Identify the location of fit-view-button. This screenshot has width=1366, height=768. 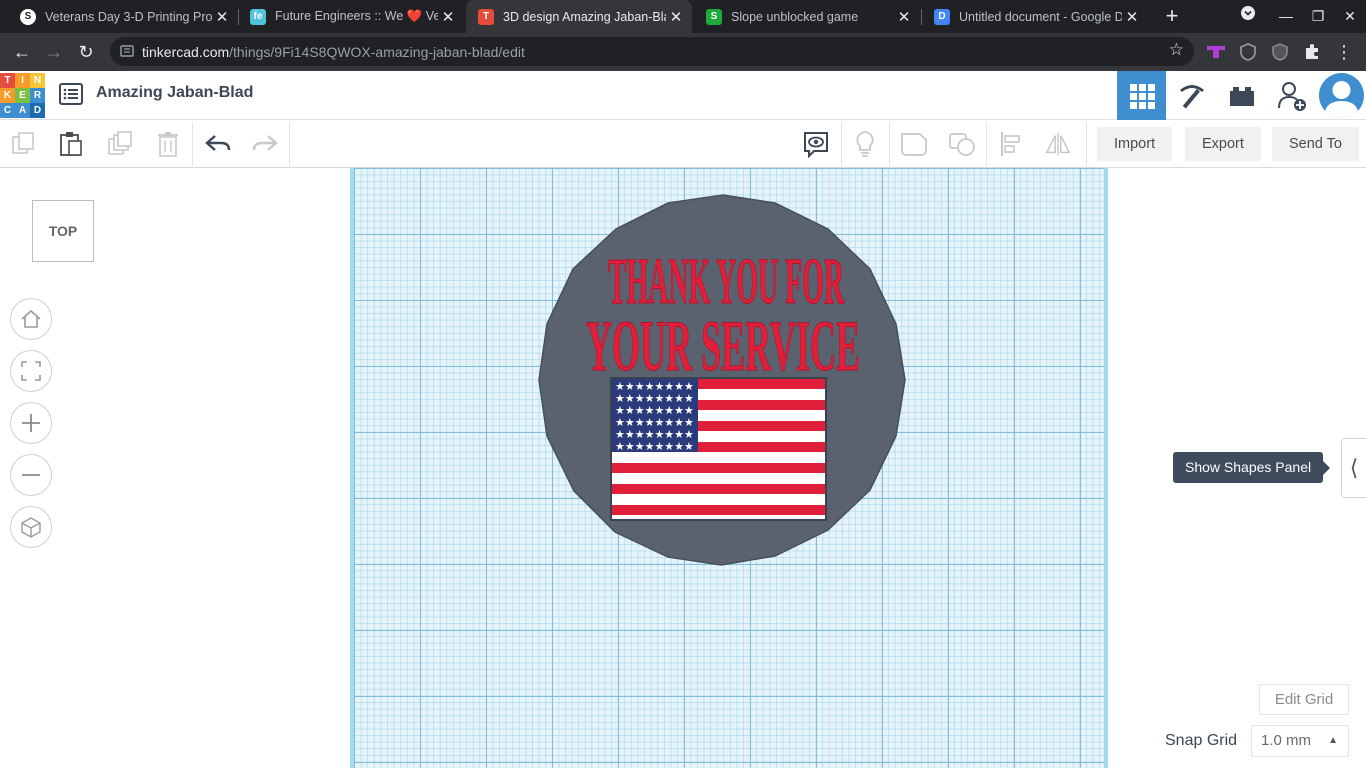
(31, 371).